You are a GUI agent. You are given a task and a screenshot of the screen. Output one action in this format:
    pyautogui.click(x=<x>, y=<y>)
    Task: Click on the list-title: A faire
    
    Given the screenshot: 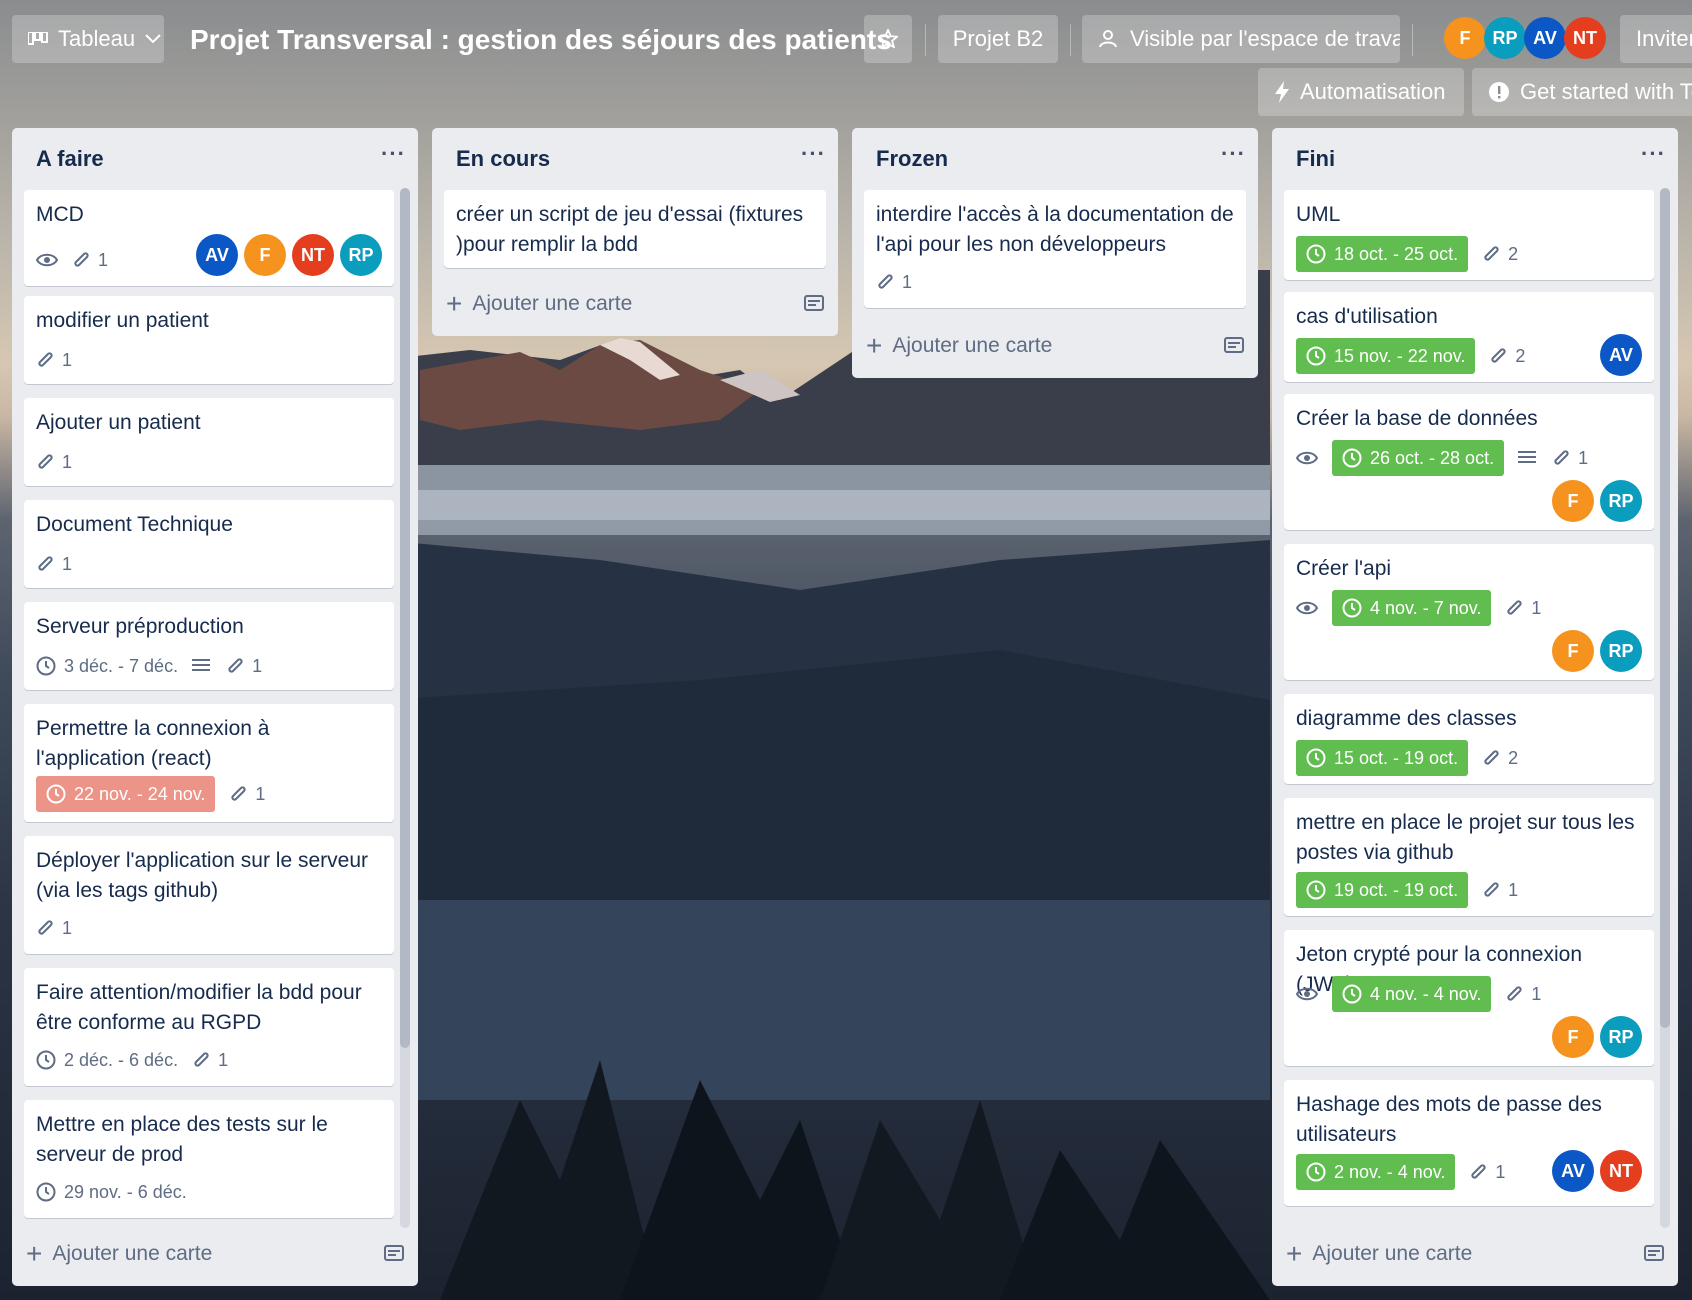 What is the action you would take?
    pyautogui.click(x=70, y=159)
    